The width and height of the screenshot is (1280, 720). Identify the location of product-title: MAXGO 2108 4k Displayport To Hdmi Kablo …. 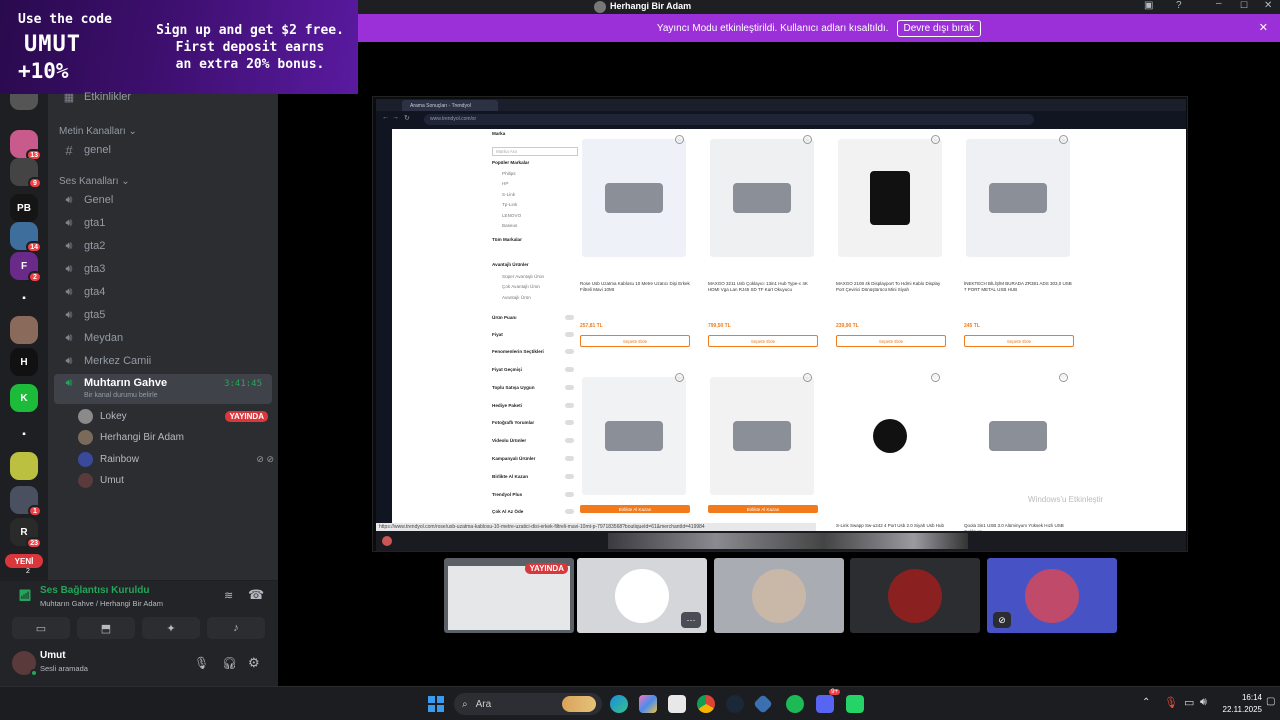
(891, 287).